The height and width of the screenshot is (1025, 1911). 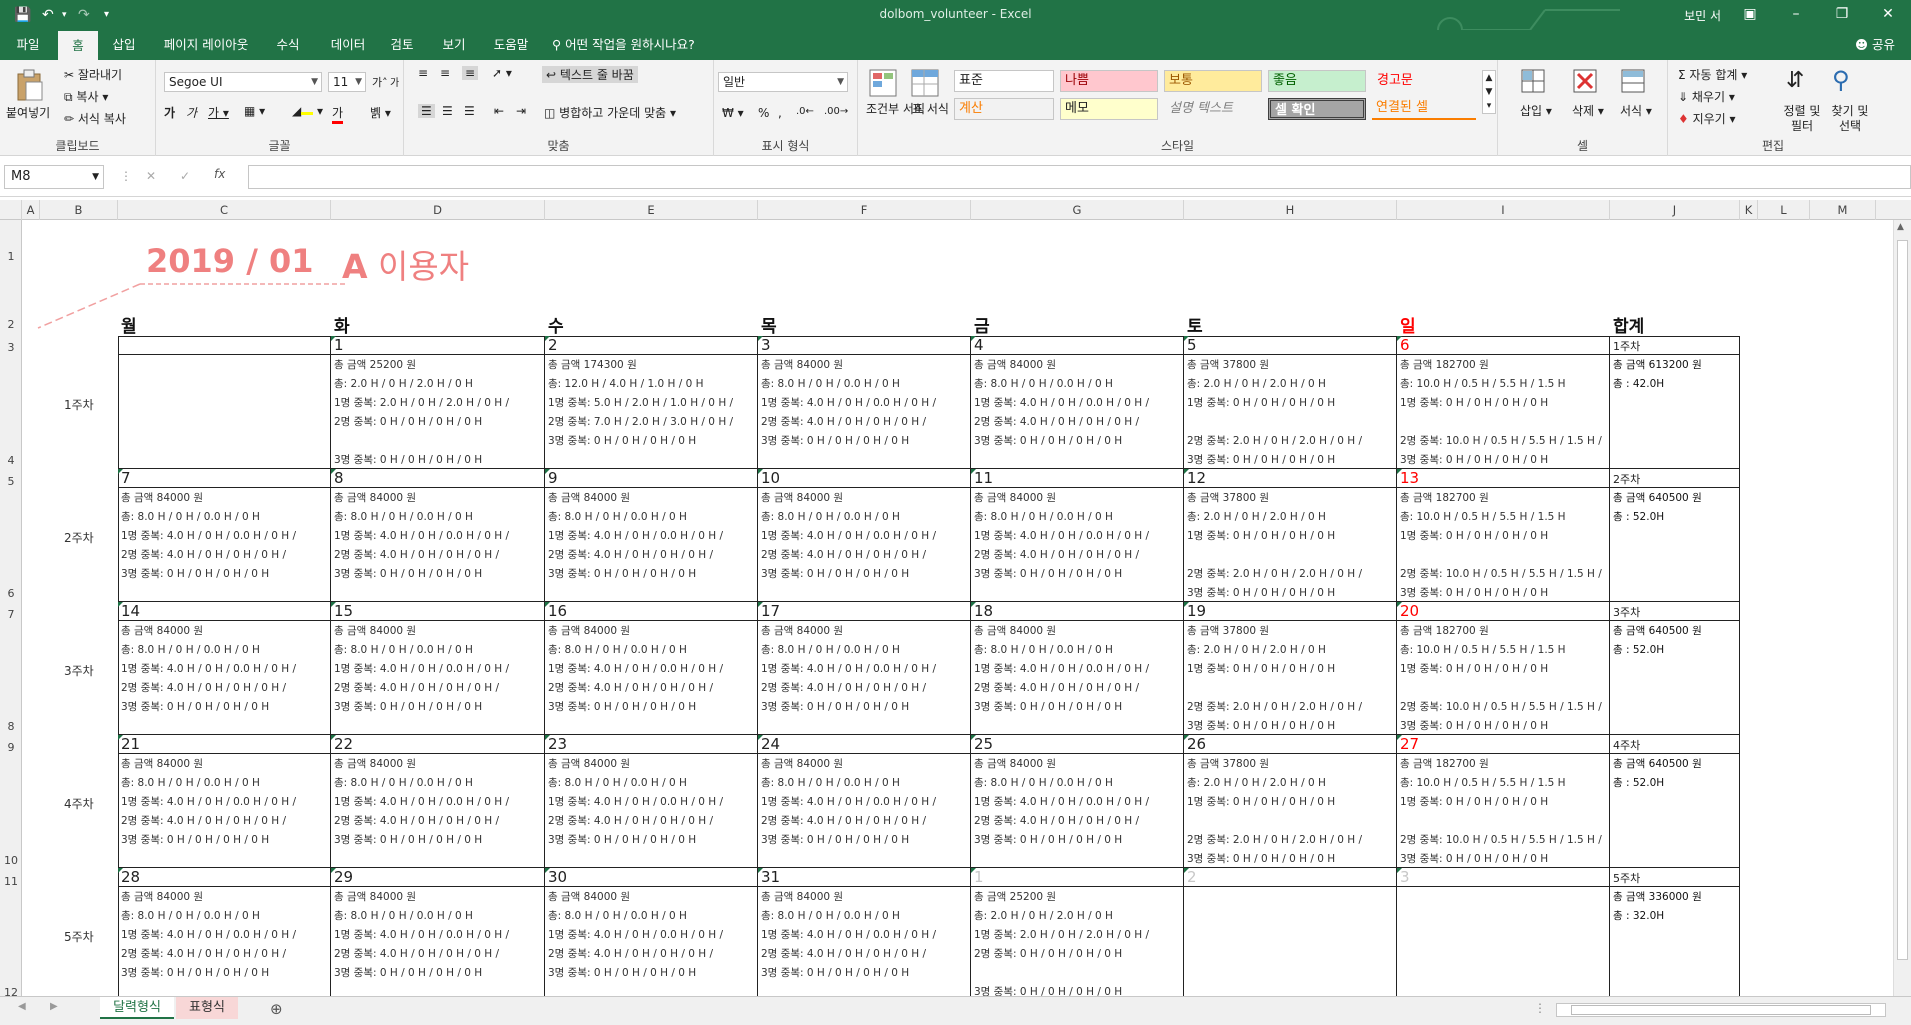 I want to click on day-number-cell: 10, so click(x=864, y=478).